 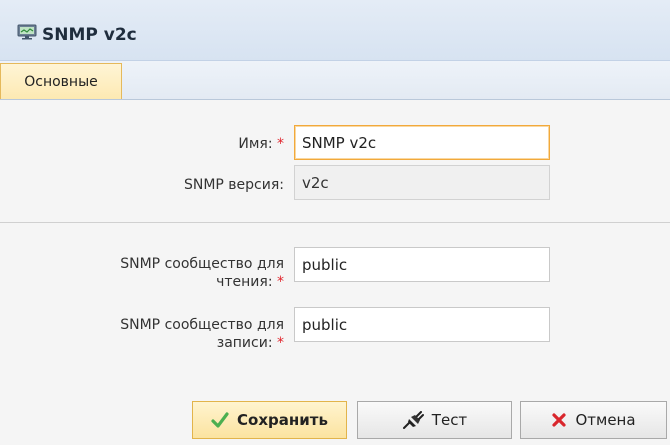 I want to click on tab-bar: Основные, so click(x=335, y=80).